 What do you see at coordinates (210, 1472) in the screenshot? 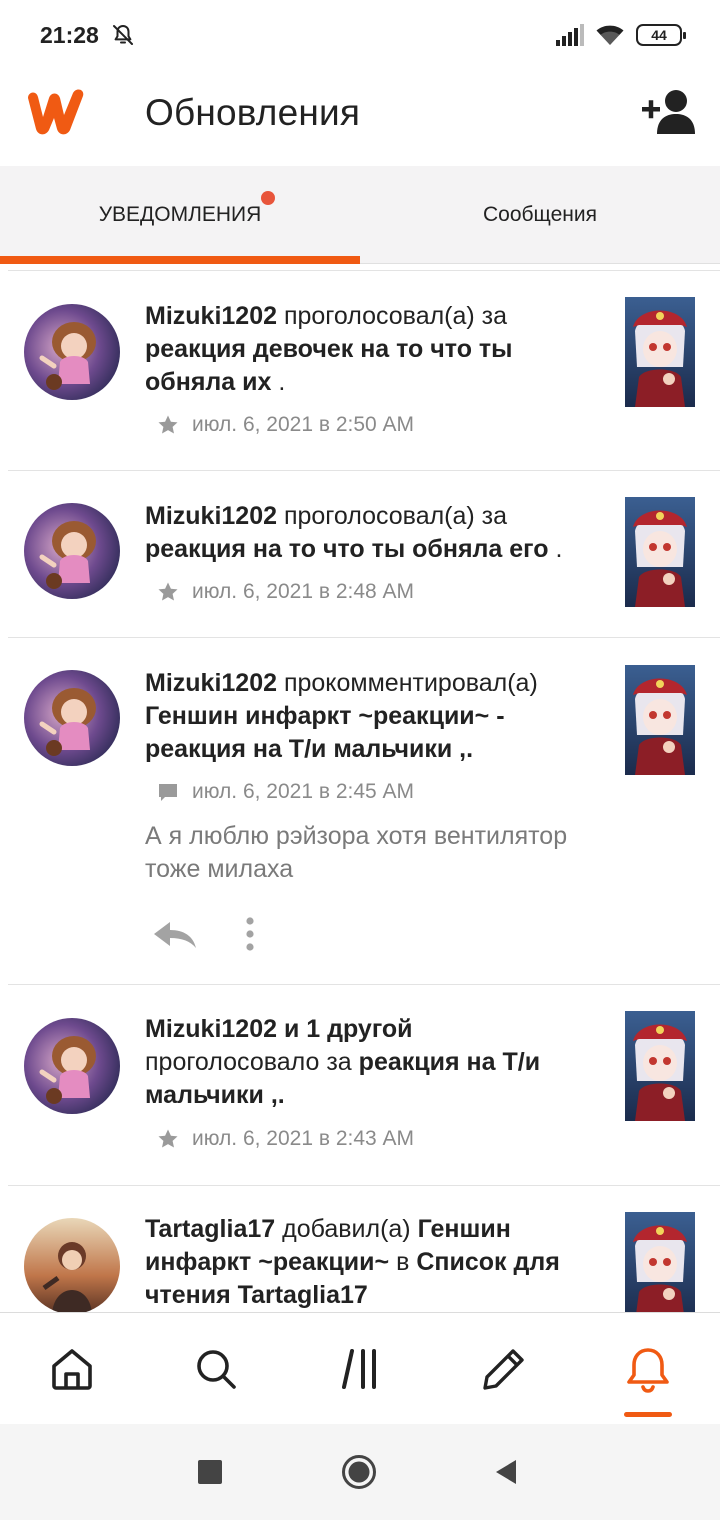
I see `recent-apps-icon` at bounding box center [210, 1472].